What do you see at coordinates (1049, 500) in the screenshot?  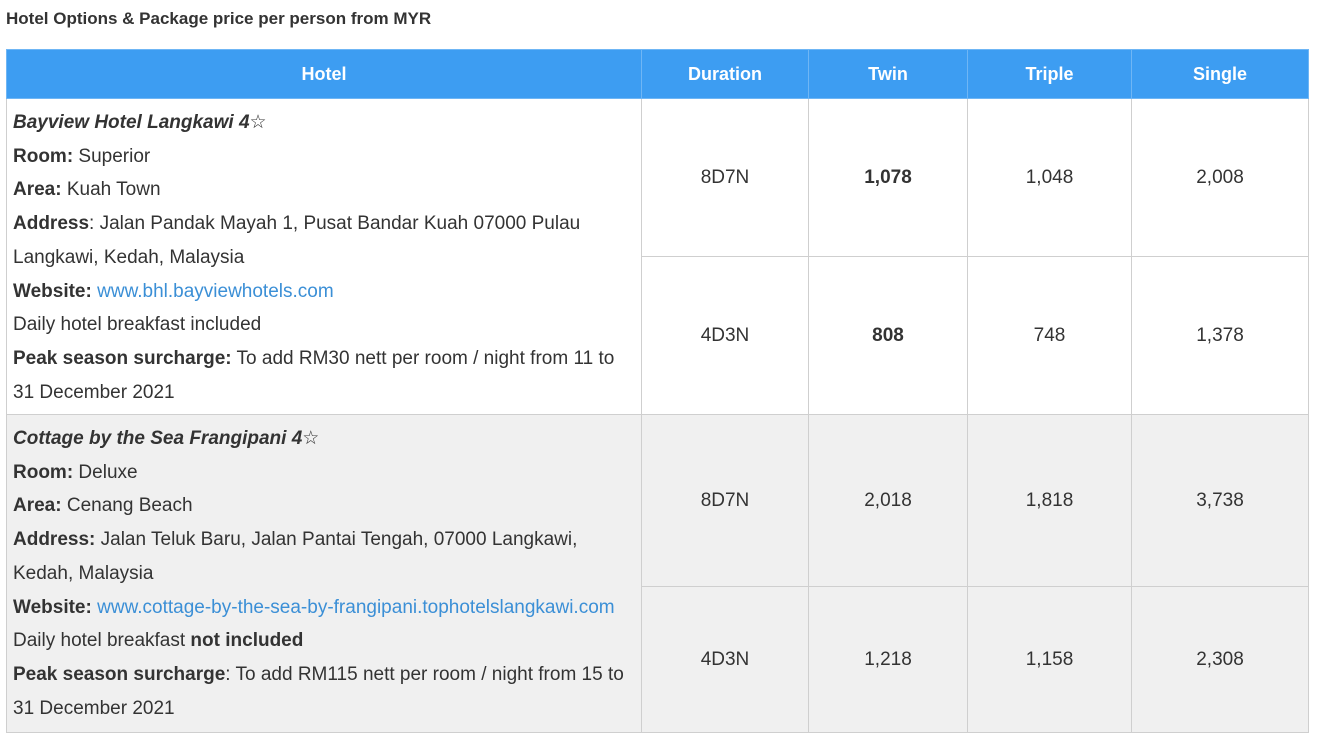 I see `triple-price-cell: 1,818` at bounding box center [1049, 500].